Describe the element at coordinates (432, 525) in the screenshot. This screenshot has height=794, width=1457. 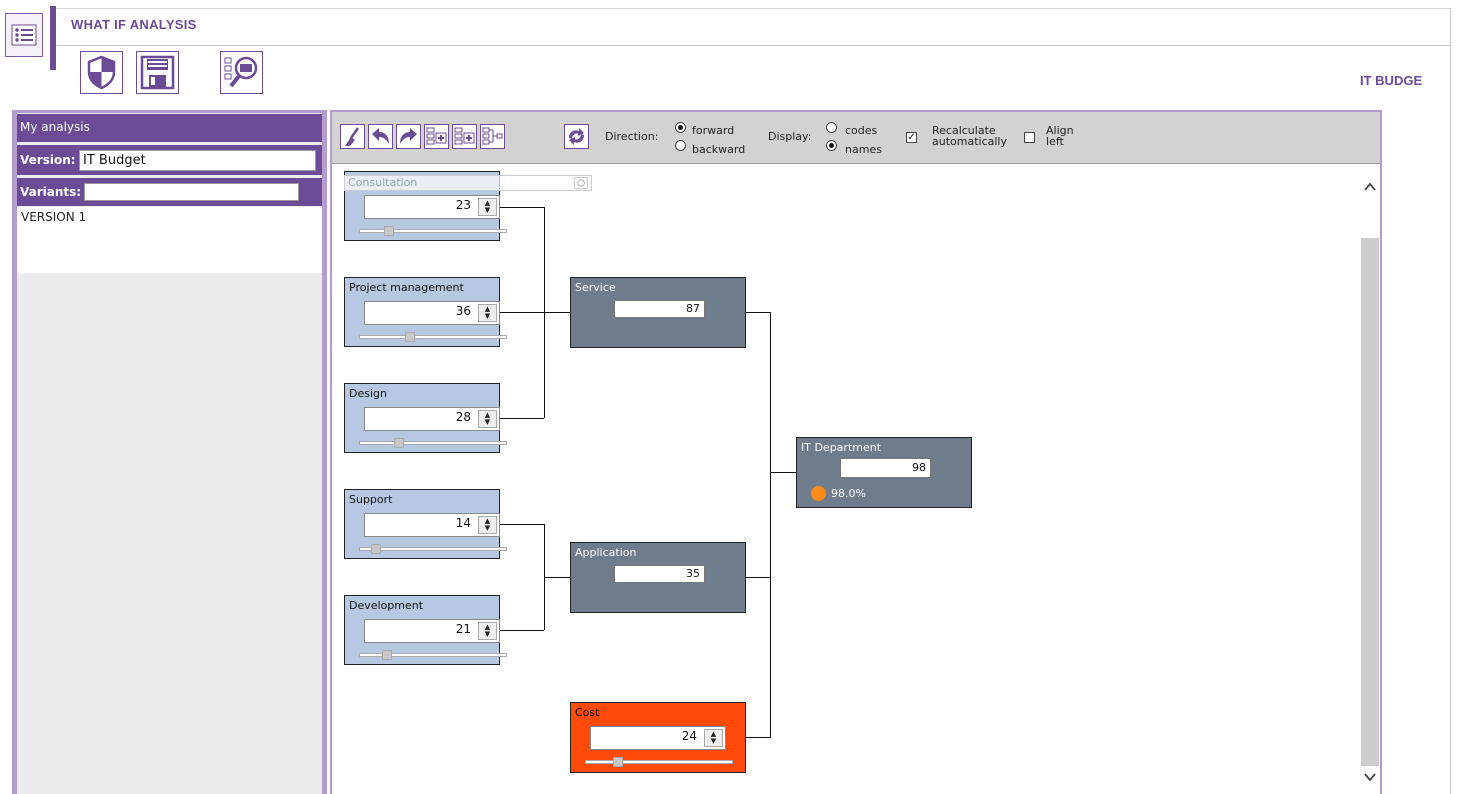
I see `support-spinner: 14 ▲ ▼` at that location.